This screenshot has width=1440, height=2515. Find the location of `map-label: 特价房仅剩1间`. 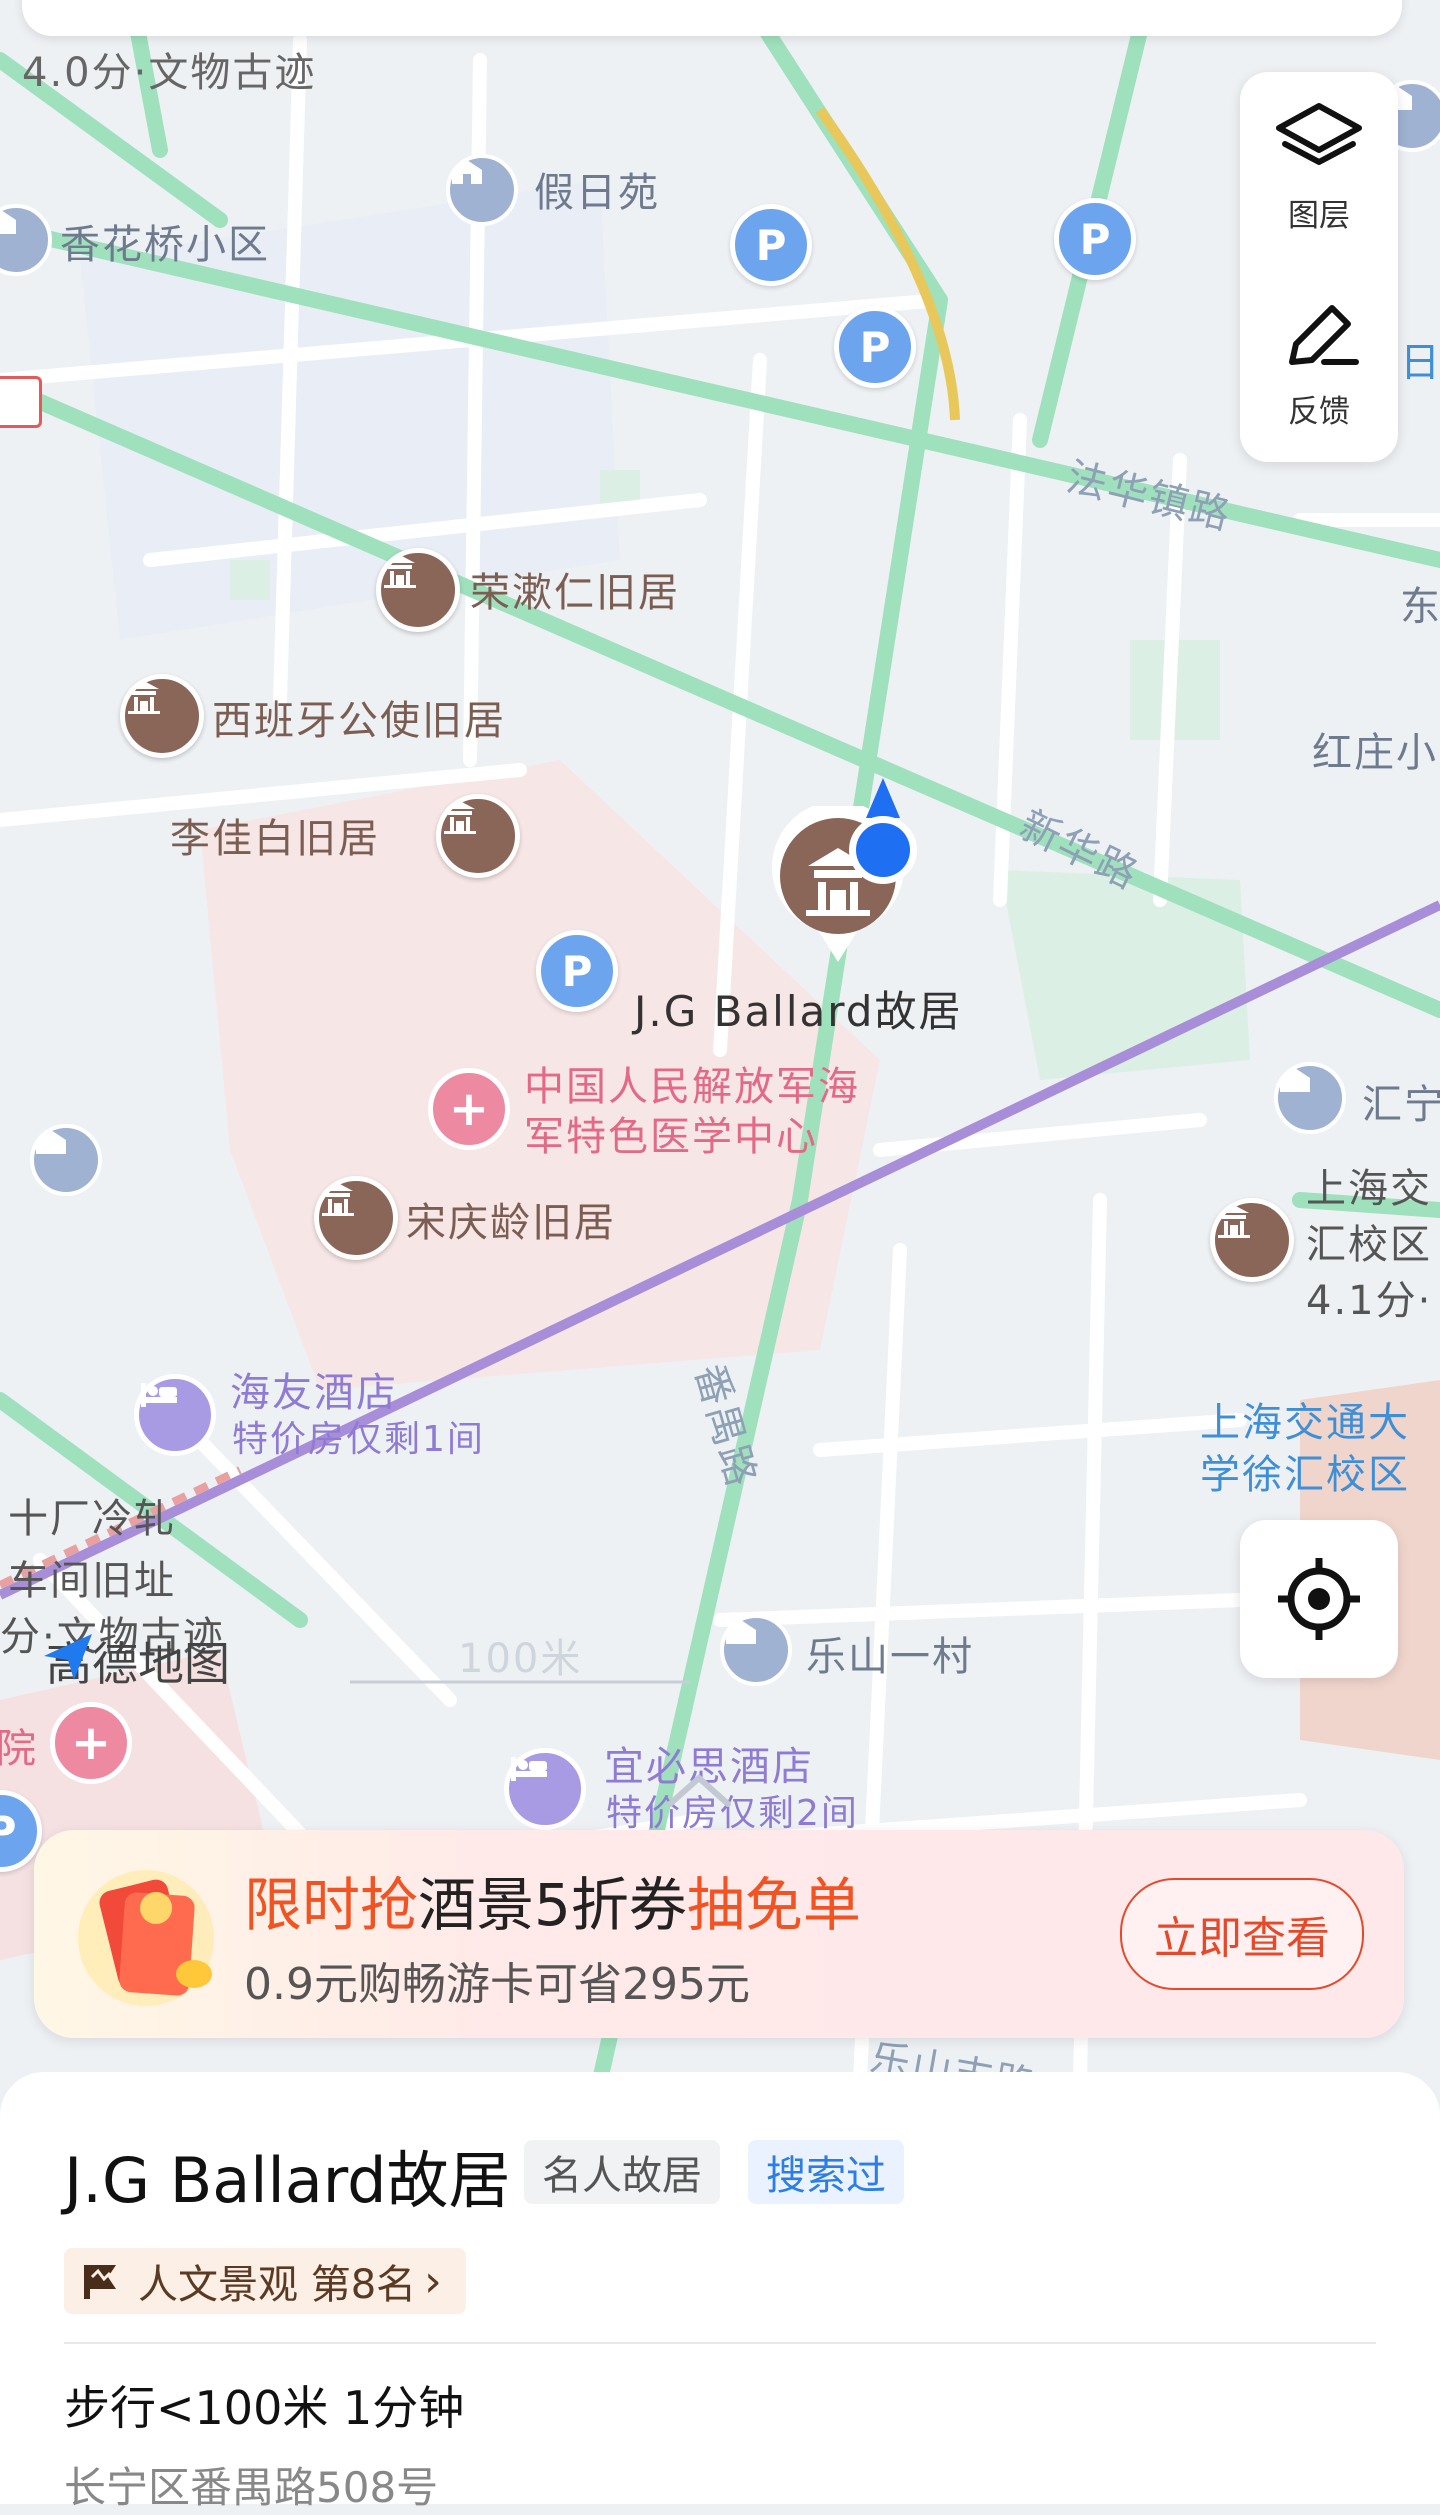

map-label: 特价房仅剩1间 is located at coordinates (358, 1439).